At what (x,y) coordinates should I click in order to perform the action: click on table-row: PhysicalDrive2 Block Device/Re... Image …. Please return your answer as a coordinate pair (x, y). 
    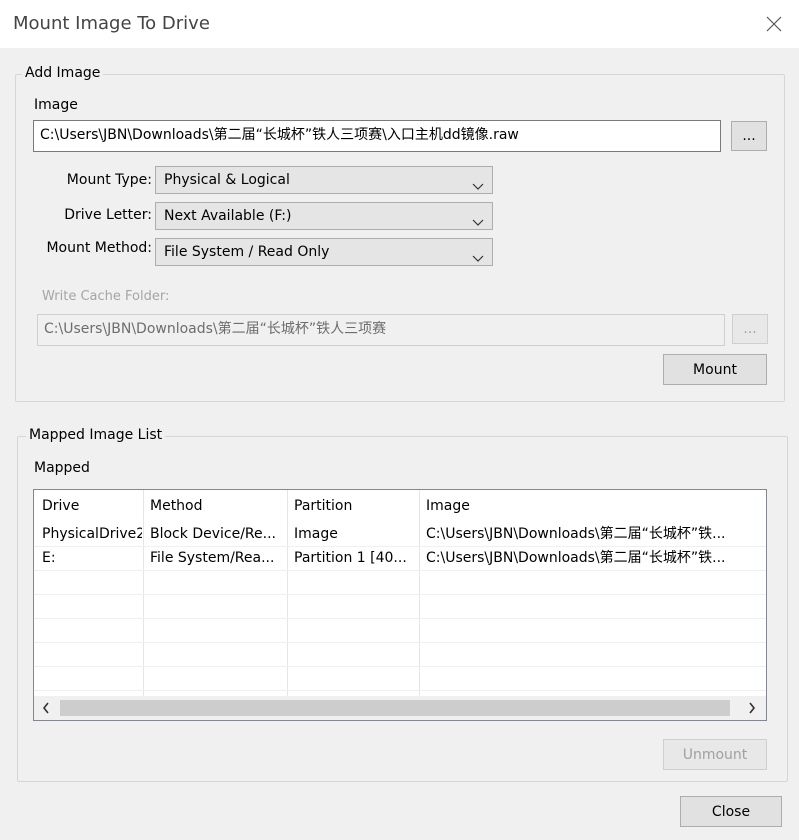
    Looking at the image, I should click on (400, 534).